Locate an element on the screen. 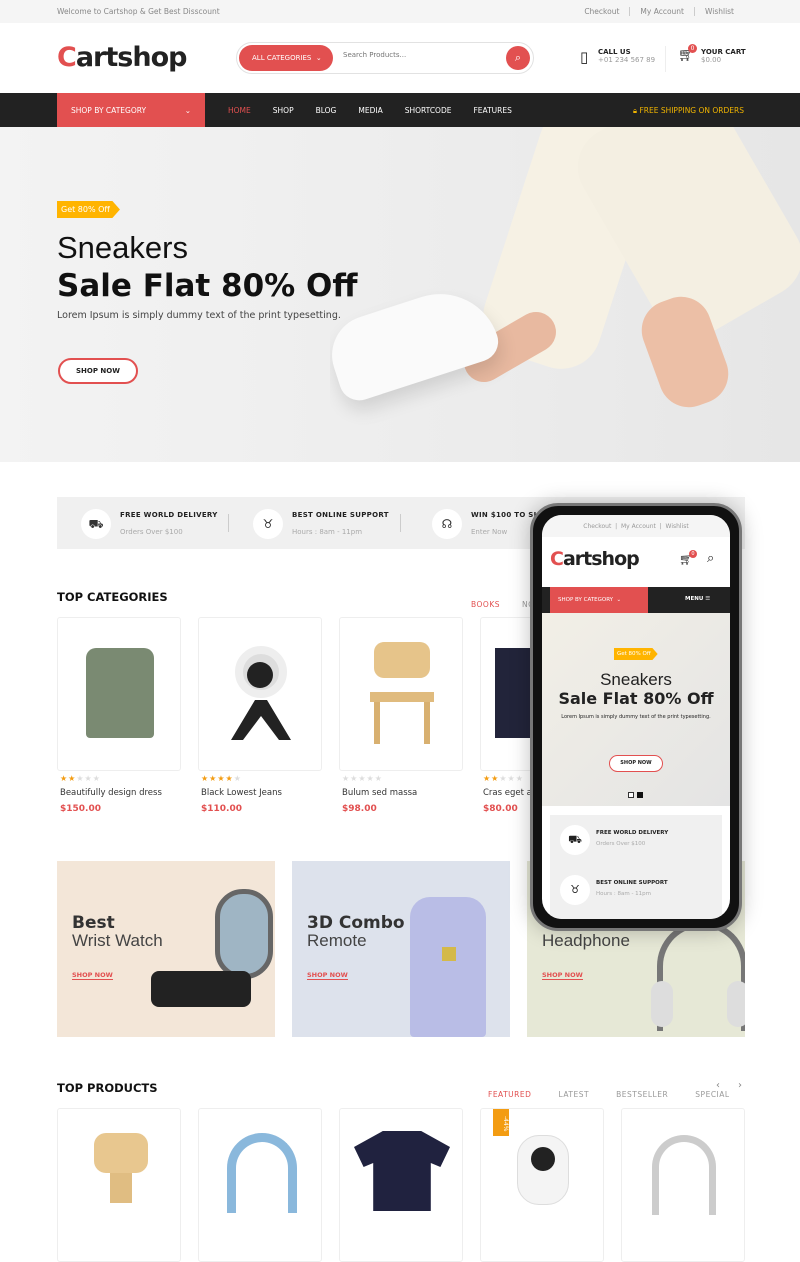 This screenshot has height=1262, width=800. category-select: ALL CATEGORIES ⌄ is located at coordinates (286, 58).